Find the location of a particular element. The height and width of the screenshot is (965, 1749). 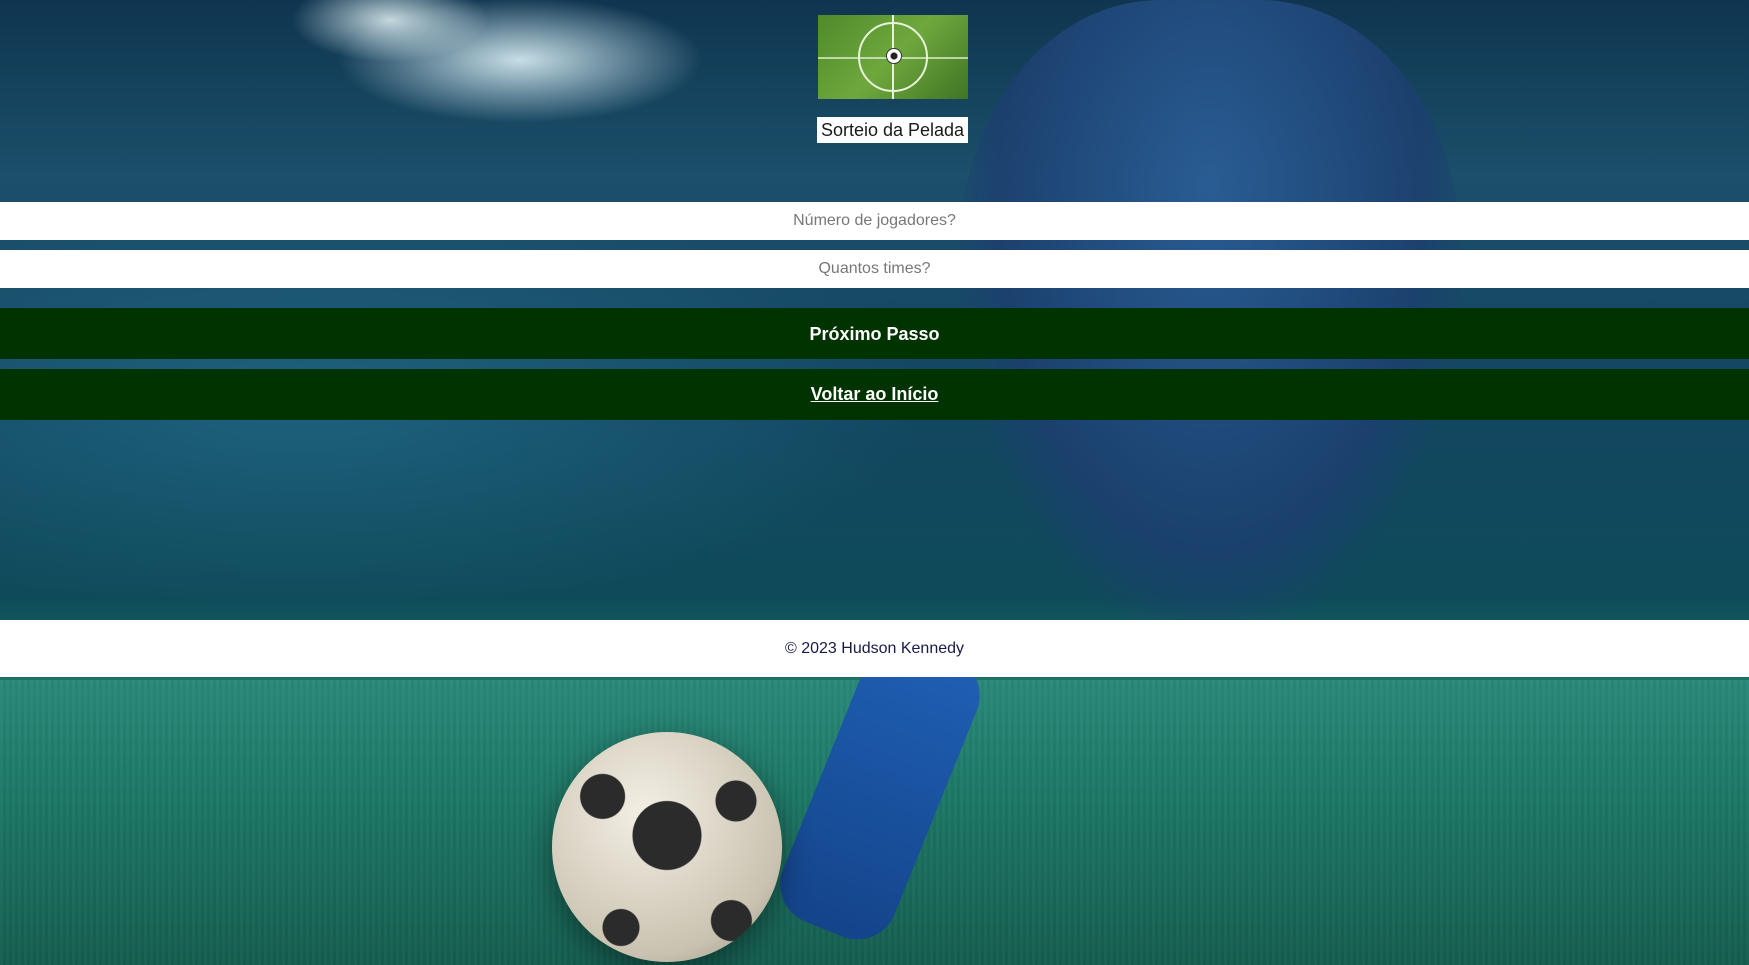

number-of-teams-input is located at coordinates (874, 269).